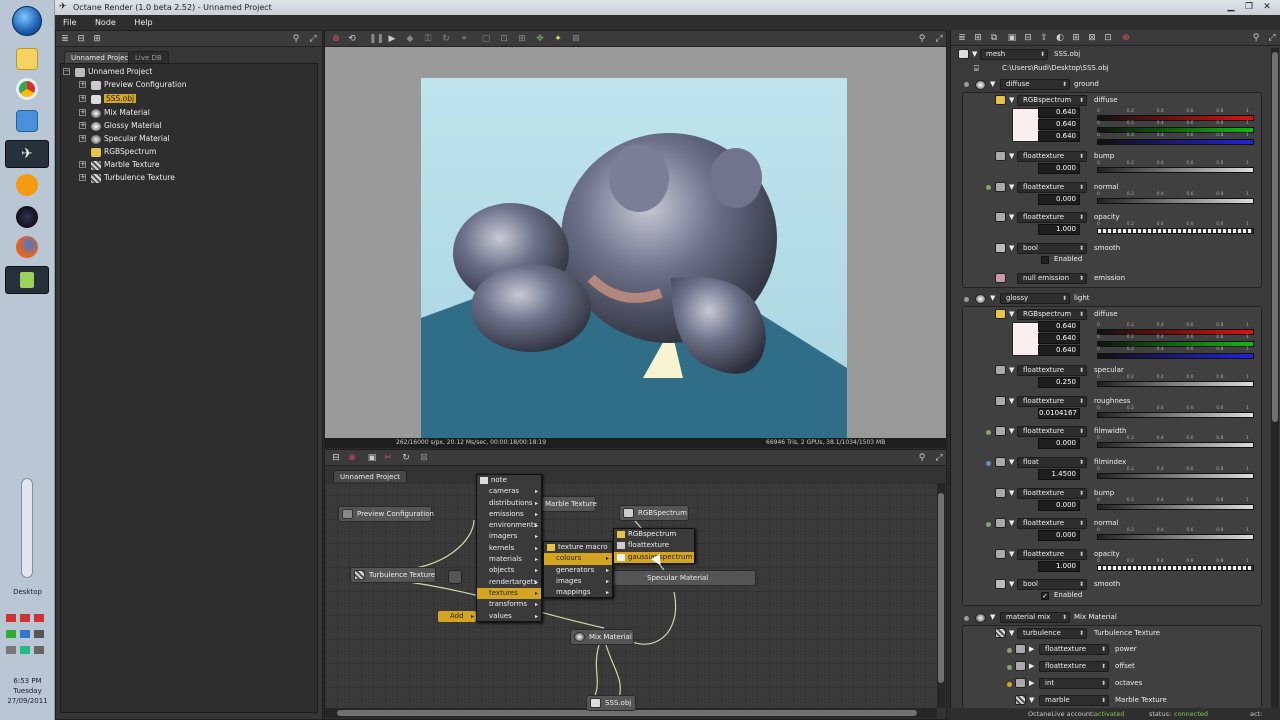 The height and width of the screenshot is (720, 1280). Describe the element at coordinates (654, 545) in the screenshot. I see `menu-item-floattexture: floattexture` at that location.